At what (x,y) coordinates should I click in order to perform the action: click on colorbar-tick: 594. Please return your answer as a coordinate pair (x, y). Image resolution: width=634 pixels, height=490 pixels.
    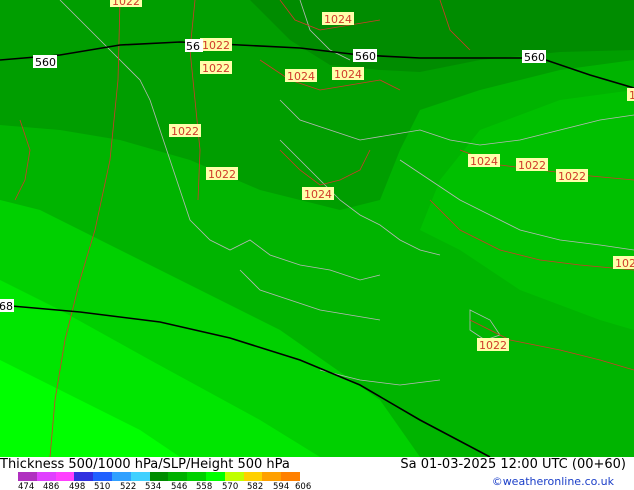
    Looking at the image, I should click on (281, 486).